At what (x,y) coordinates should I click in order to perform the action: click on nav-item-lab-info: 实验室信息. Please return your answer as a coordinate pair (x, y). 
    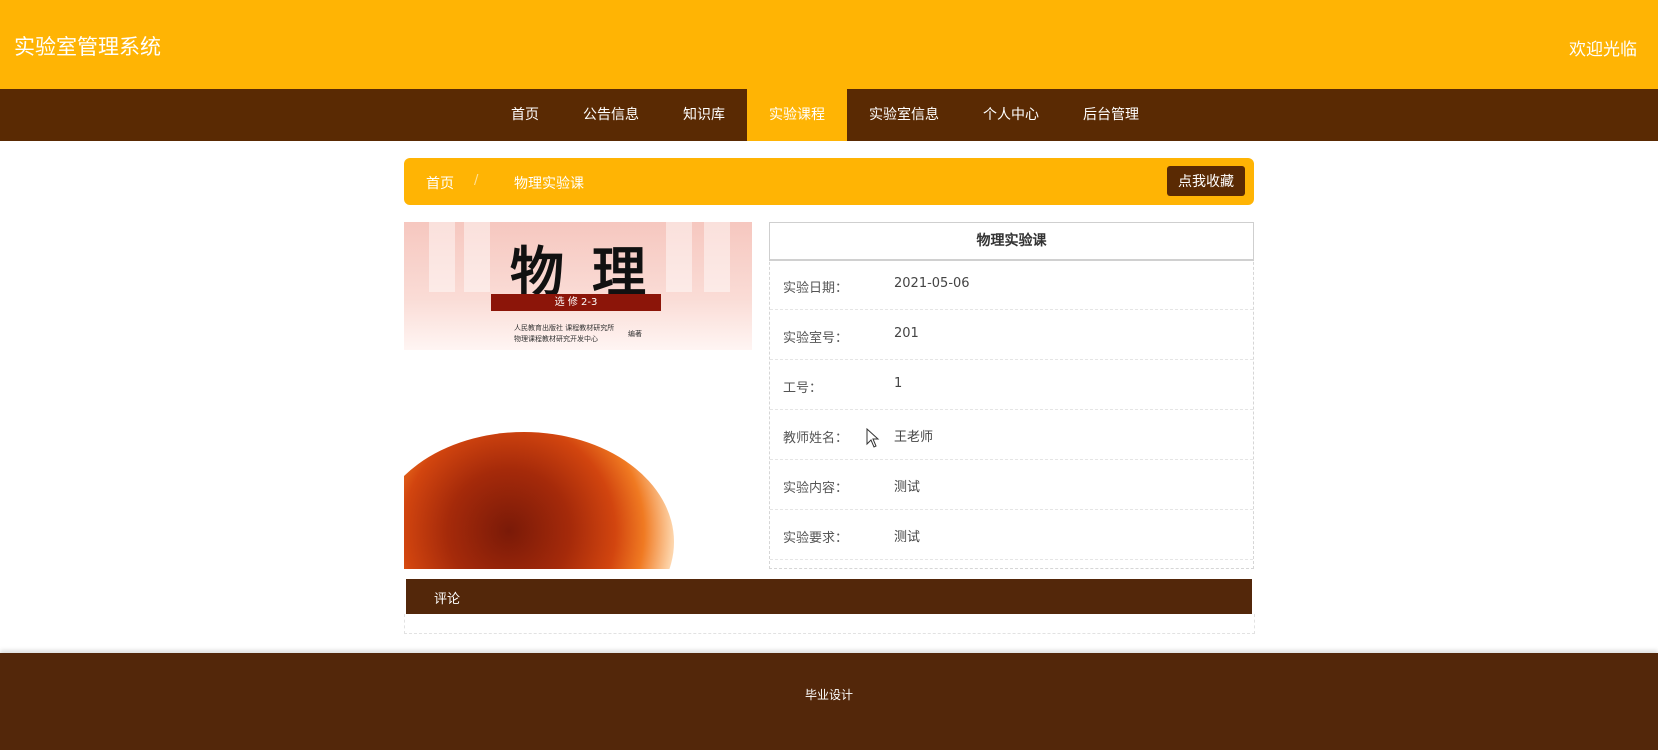
    Looking at the image, I should click on (904, 115).